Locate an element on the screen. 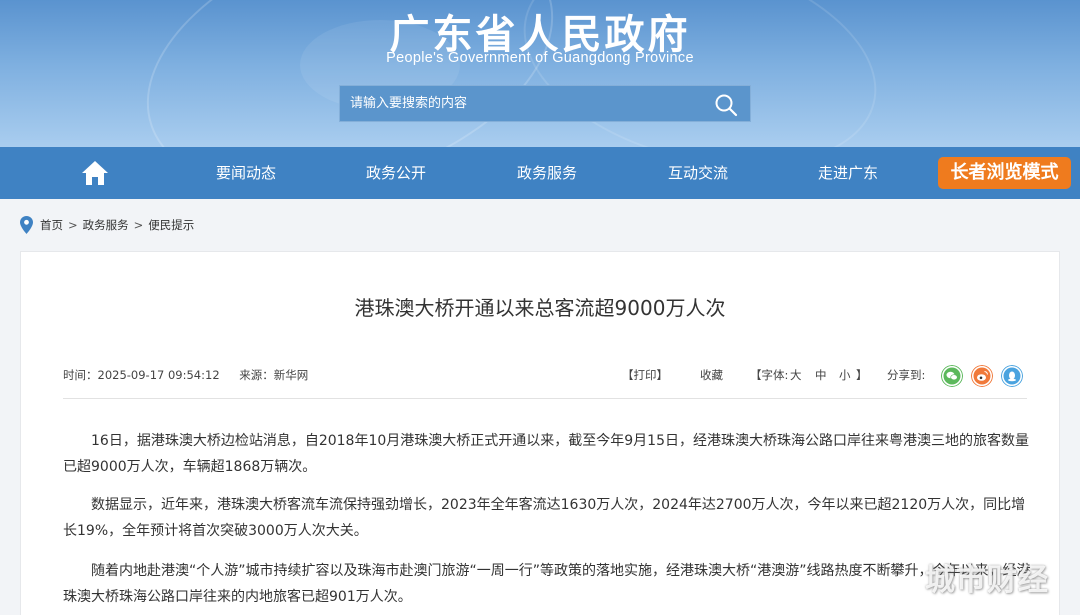 This screenshot has height=615, width=1080. search-box is located at coordinates (545, 103).